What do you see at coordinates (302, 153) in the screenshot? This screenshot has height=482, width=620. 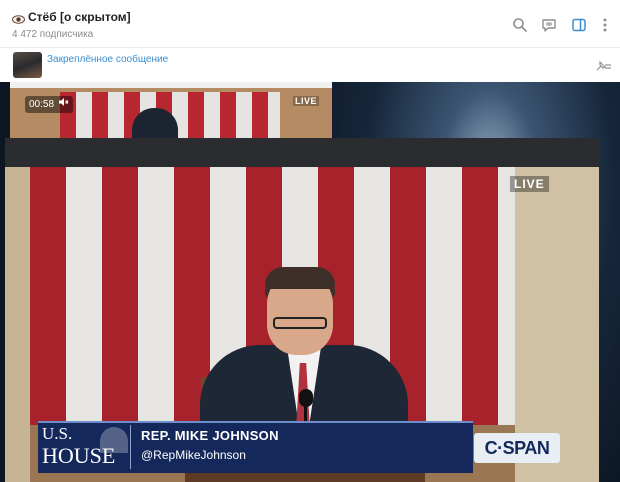 I see `video-divider-band` at bounding box center [302, 153].